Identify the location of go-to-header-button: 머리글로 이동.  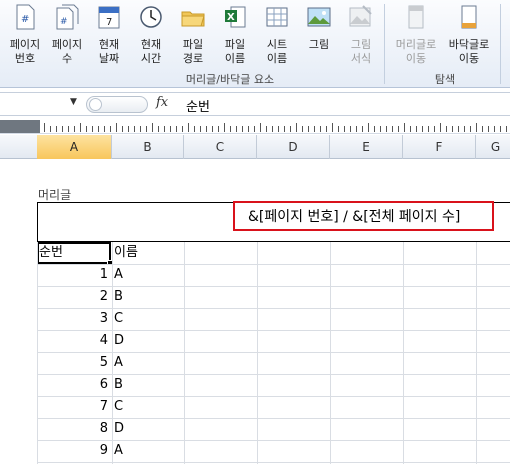
(416, 35).